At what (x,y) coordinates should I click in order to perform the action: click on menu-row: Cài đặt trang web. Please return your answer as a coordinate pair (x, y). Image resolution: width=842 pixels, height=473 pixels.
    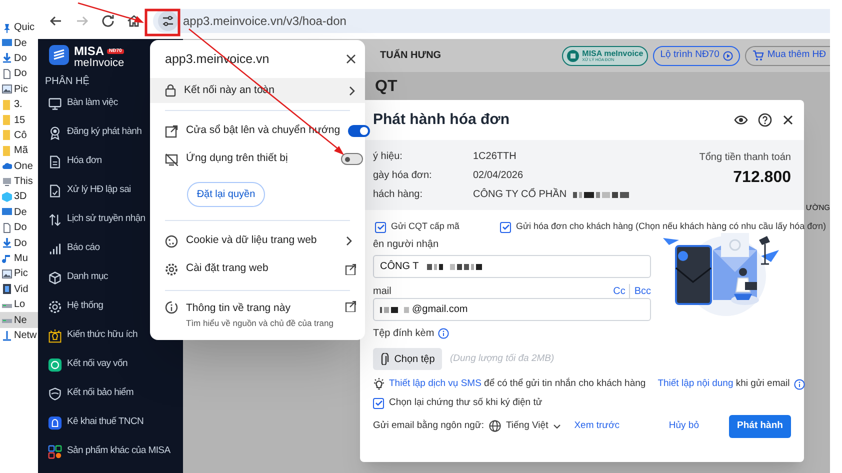
    Looking at the image, I should click on (257, 269).